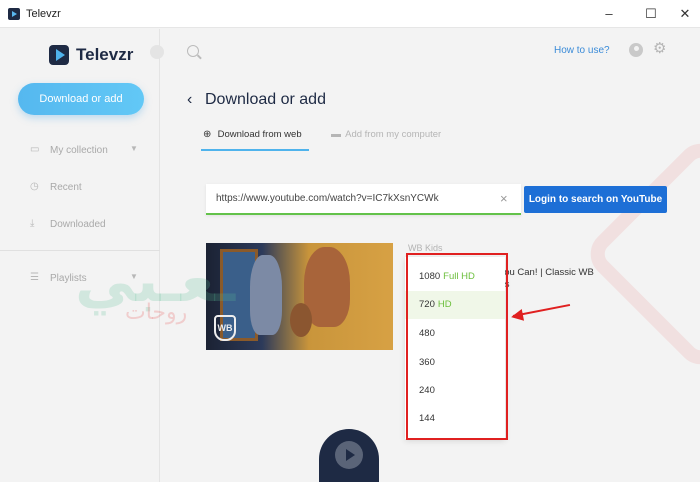 The height and width of the screenshot is (482, 700). What do you see at coordinates (425, 248) in the screenshot?
I see `video-channel: WB Kids` at bounding box center [425, 248].